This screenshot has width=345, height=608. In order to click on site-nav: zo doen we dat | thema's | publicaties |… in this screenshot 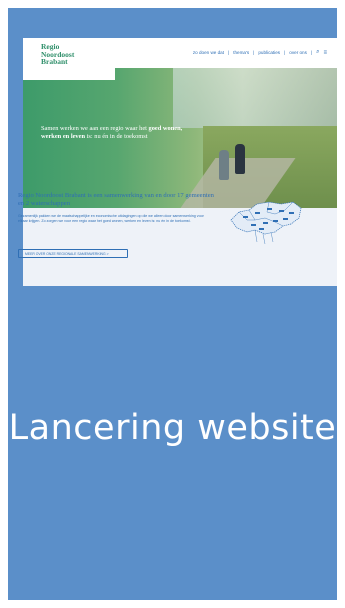, I will do `click(260, 52)`.